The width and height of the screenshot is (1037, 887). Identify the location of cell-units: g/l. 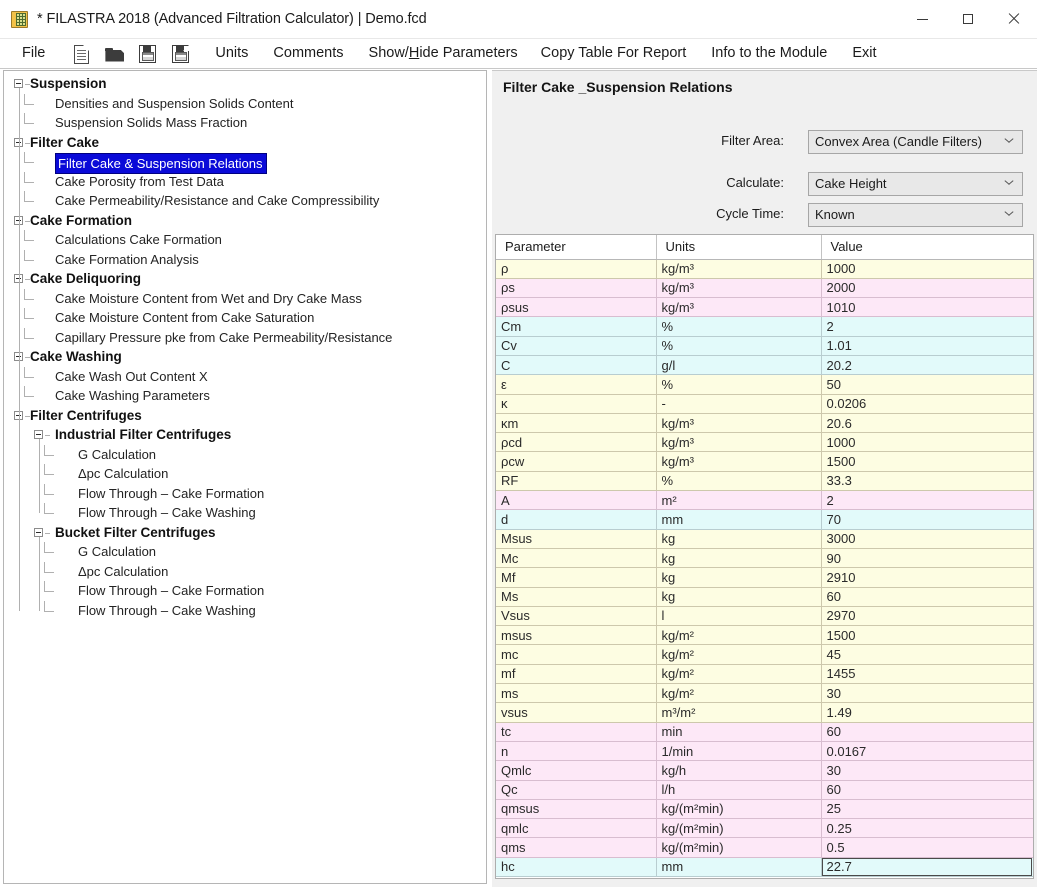
(739, 365).